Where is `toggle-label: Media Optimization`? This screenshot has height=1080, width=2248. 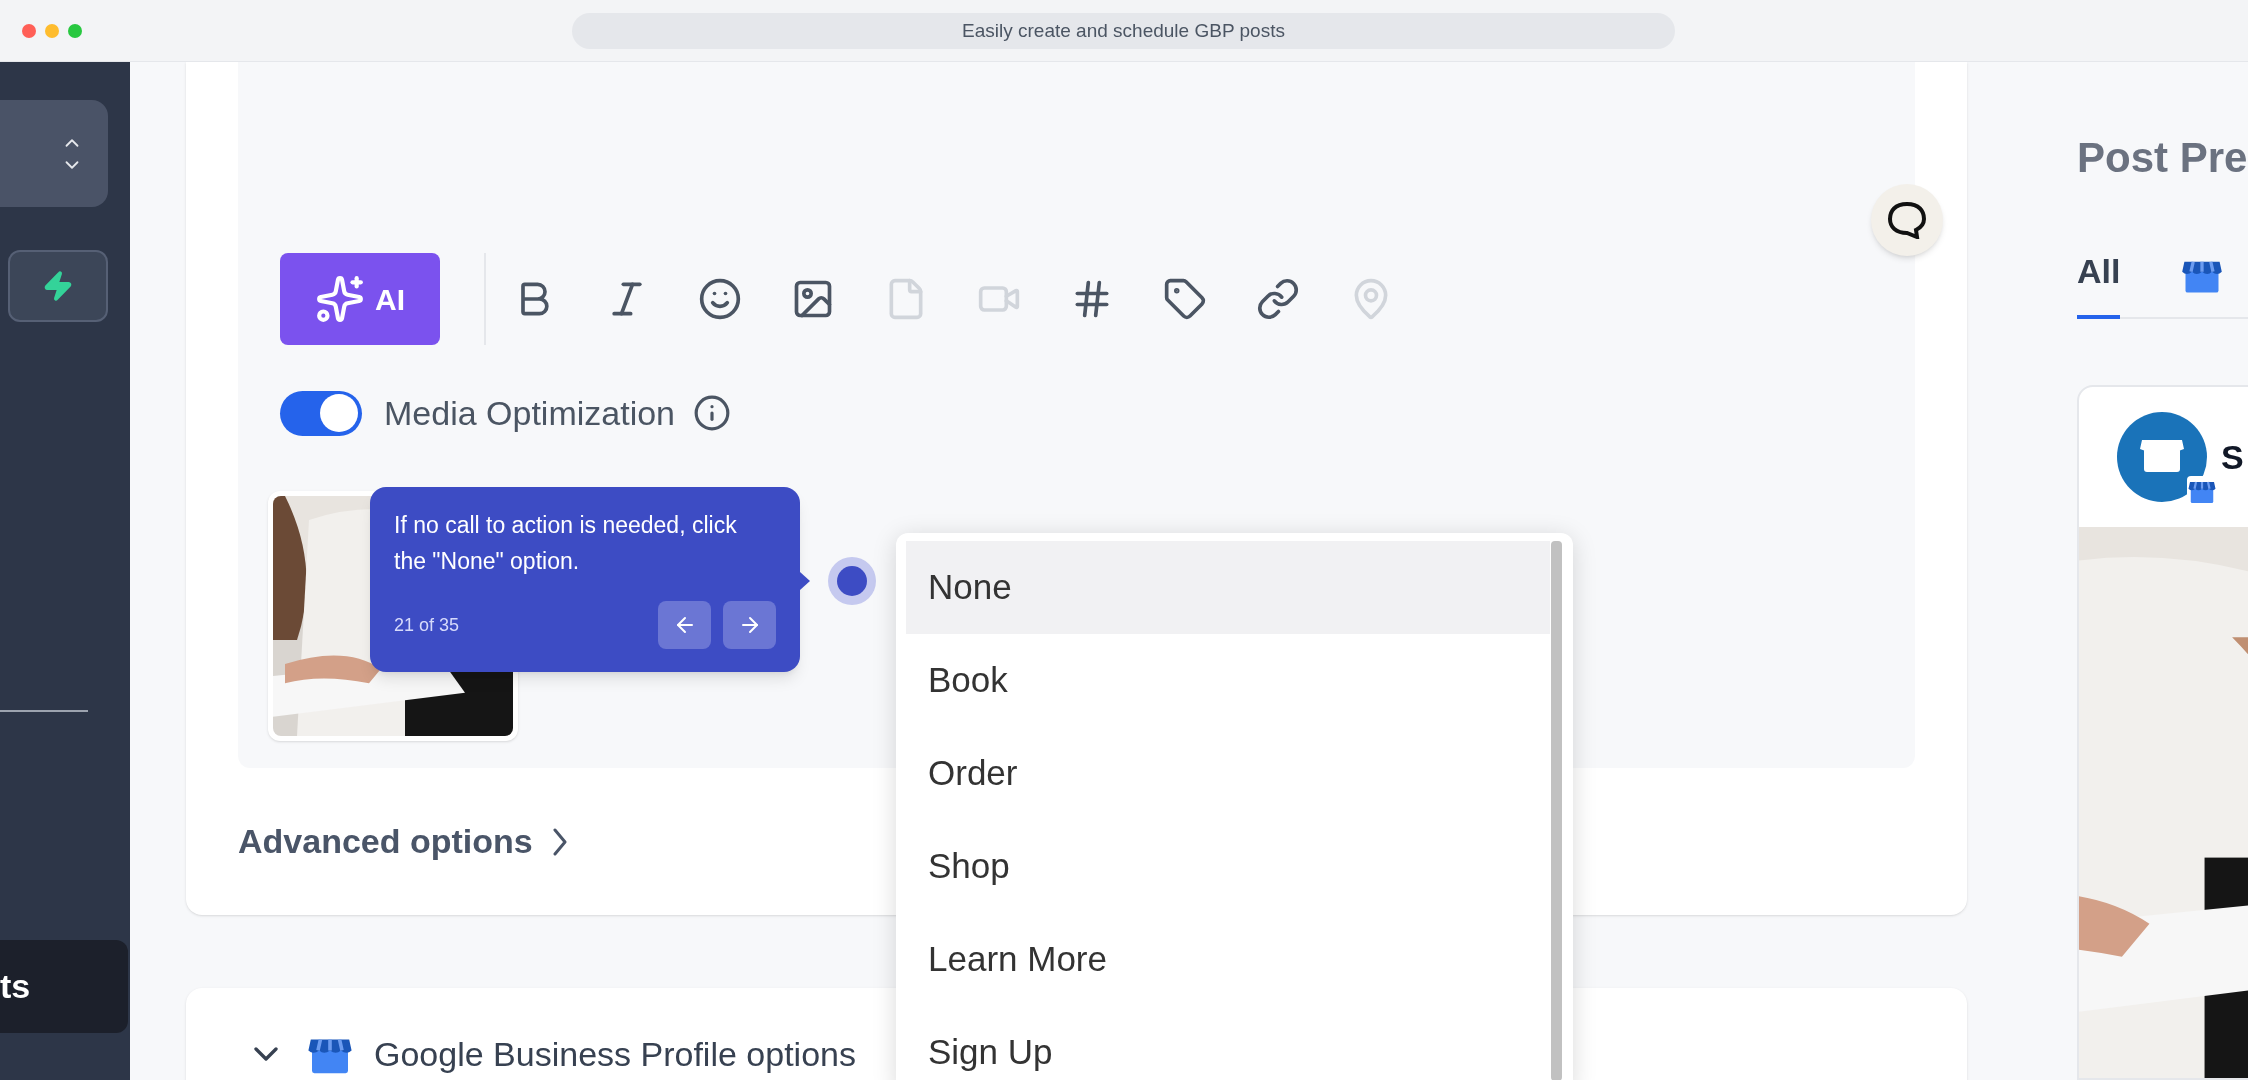 toggle-label: Media Optimization is located at coordinates (529, 413).